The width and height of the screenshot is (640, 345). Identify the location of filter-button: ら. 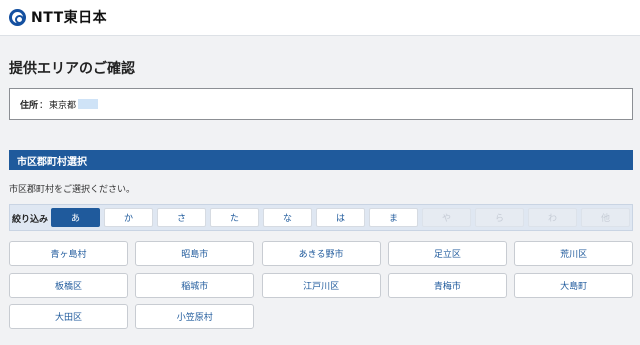
(499, 217).